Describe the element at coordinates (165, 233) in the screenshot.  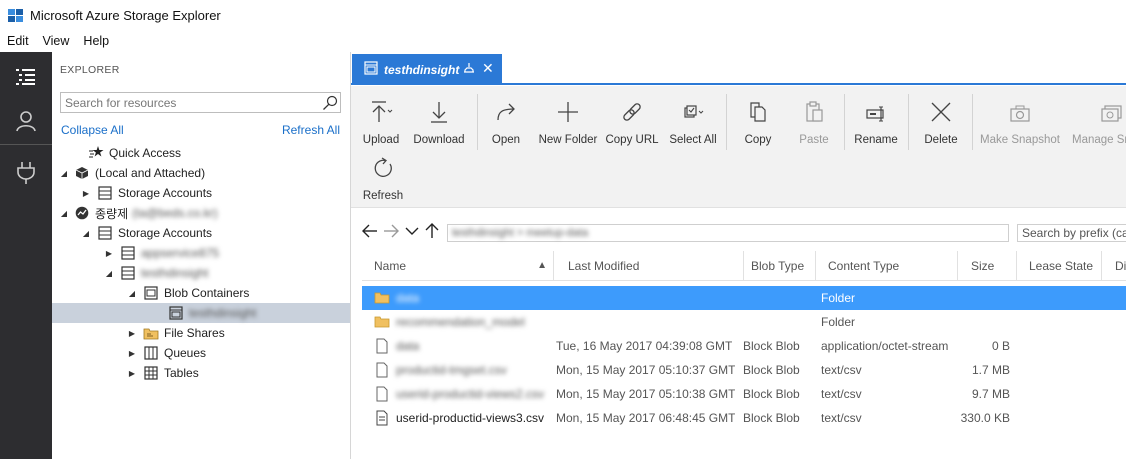
I see `tree-item-label: Storage Accounts` at that location.